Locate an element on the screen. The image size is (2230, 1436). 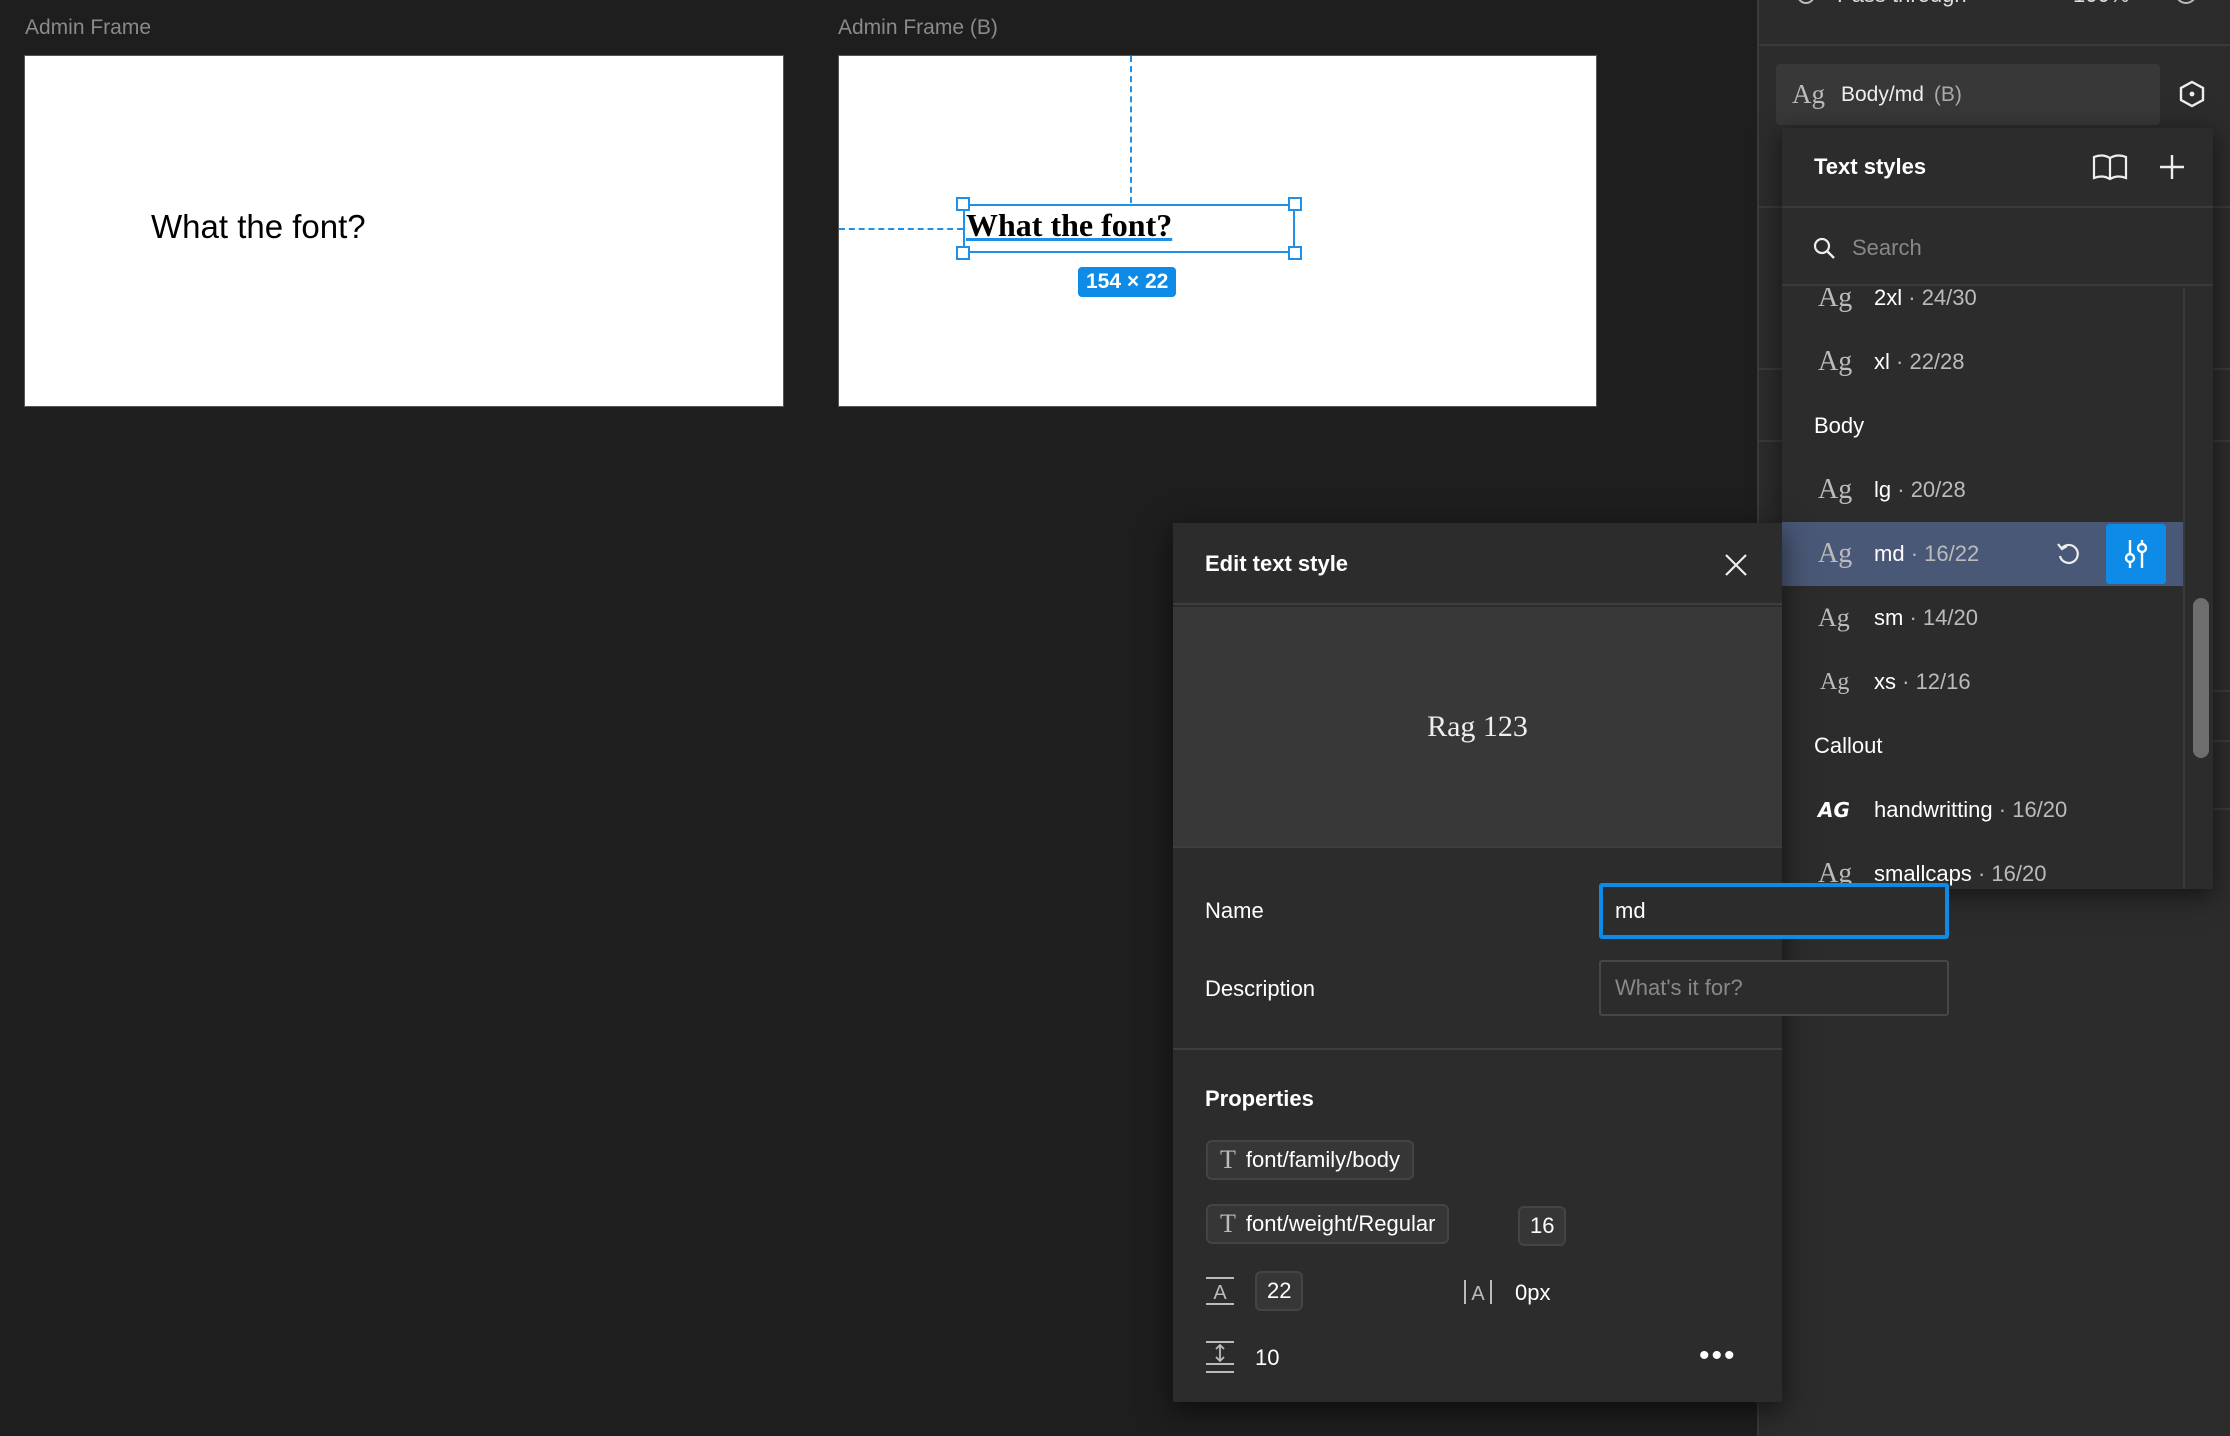
blend-mode-icon is located at coordinates (1806, 2).